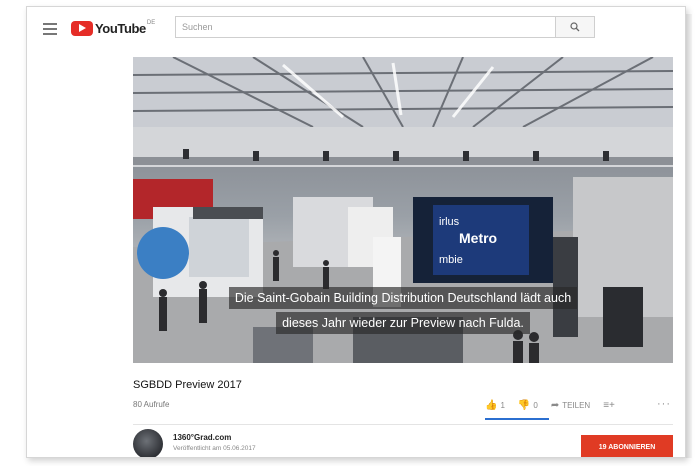 This screenshot has width=696, height=466. What do you see at coordinates (214, 448) in the screenshot?
I see `publish-date: Veröffentlicht am 05.06.2017` at bounding box center [214, 448].